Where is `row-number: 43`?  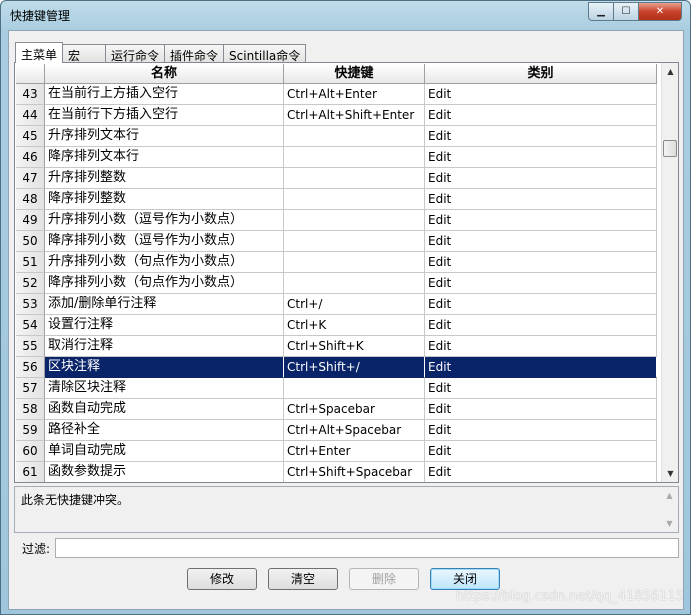 row-number: 43 is located at coordinates (30, 94).